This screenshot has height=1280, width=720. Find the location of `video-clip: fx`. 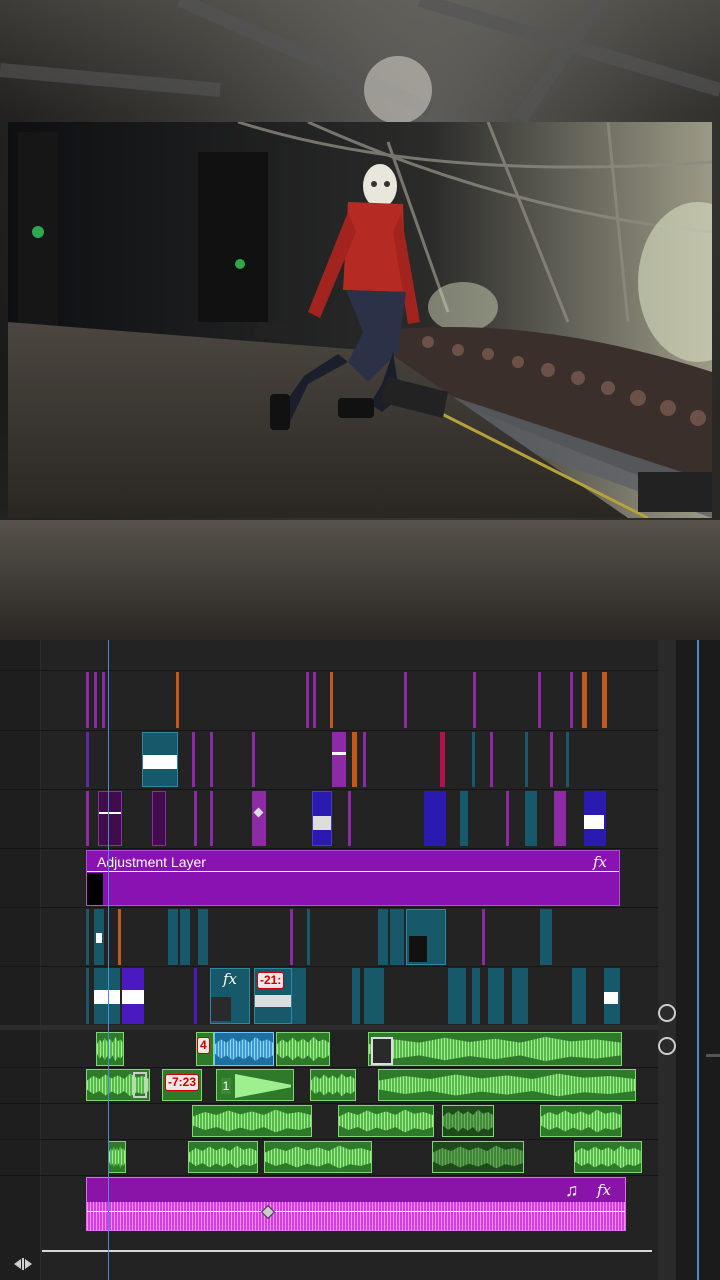

video-clip: fx is located at coordinates (230, 996).